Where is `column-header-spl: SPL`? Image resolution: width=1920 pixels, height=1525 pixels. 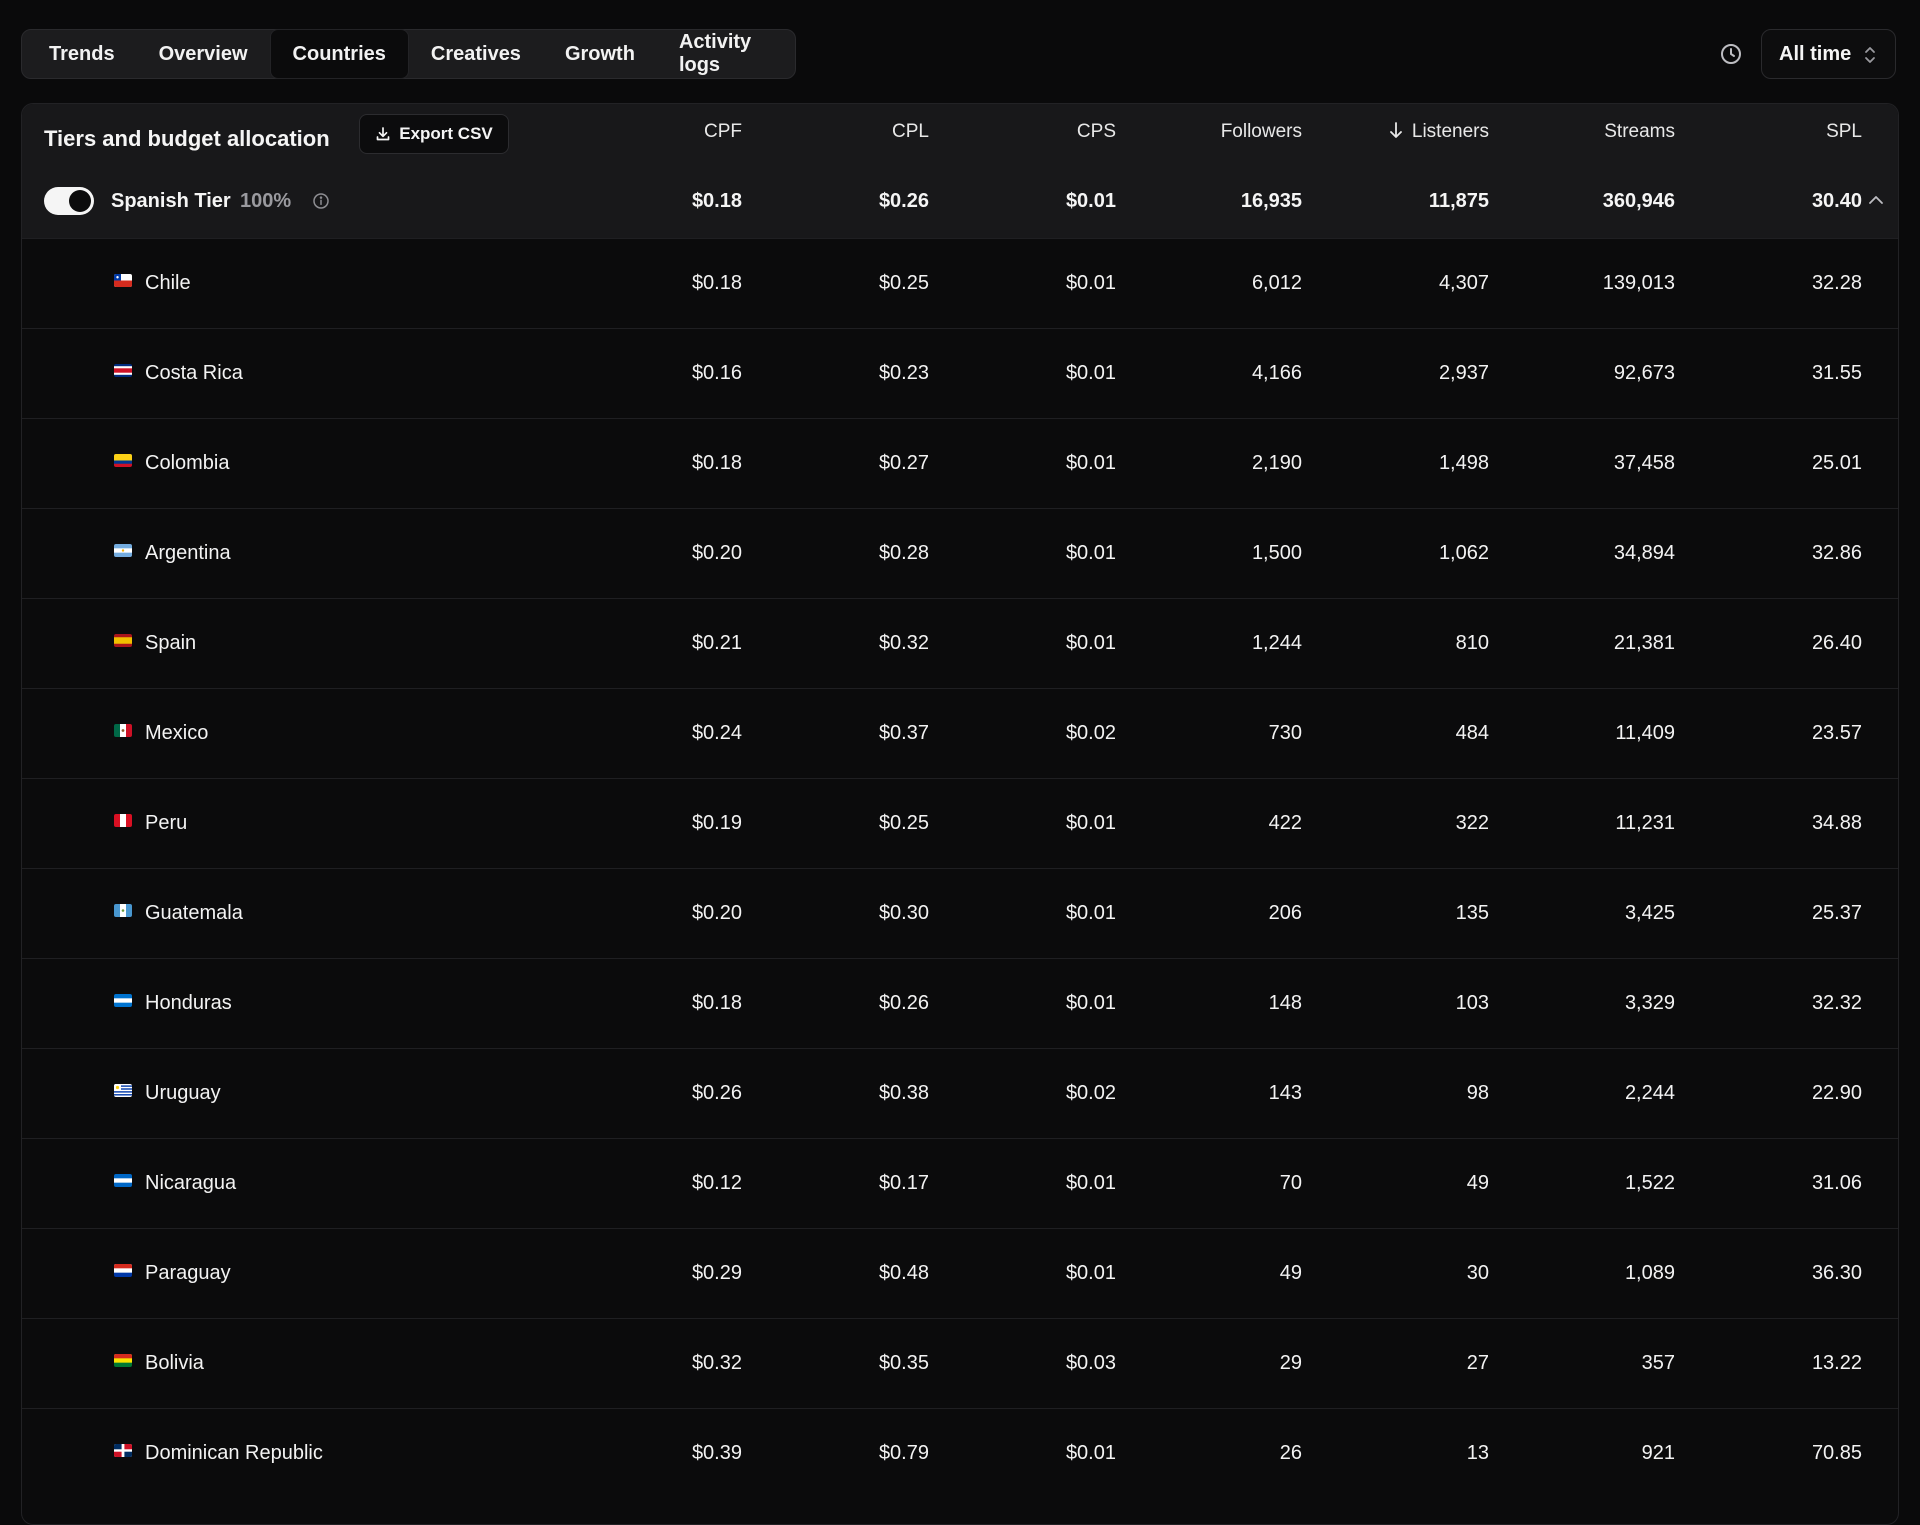
column-header-spl: SPL is located at coordinates (1844, 132).